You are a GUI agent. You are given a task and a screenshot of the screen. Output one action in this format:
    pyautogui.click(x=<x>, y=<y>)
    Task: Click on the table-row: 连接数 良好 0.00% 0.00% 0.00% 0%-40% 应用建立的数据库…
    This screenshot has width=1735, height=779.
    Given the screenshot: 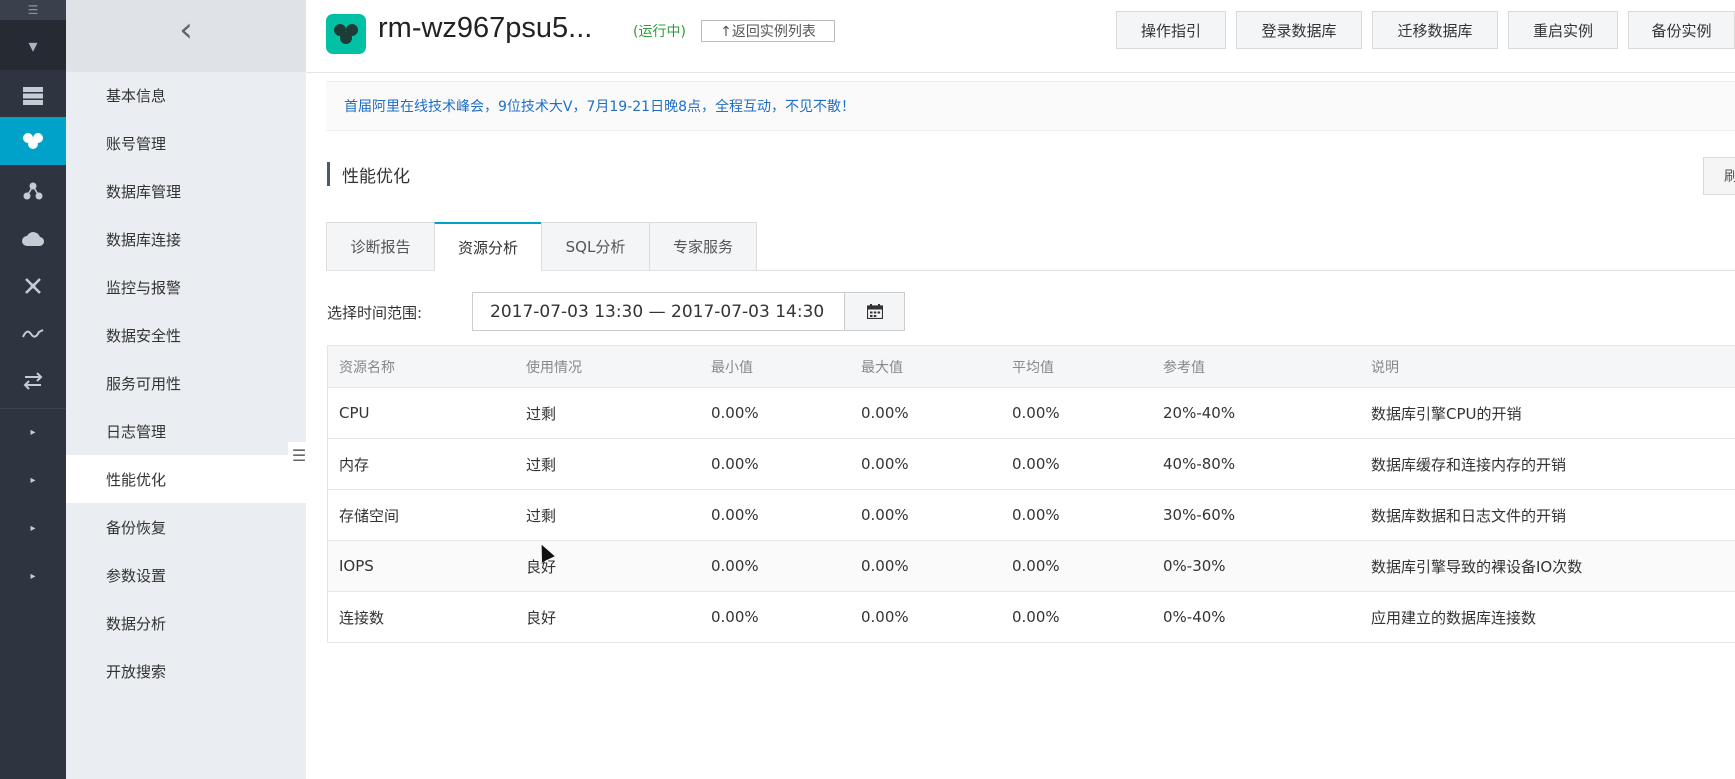 What is the action you would take?
    pyautogui.click(x=1031, y=617)
    